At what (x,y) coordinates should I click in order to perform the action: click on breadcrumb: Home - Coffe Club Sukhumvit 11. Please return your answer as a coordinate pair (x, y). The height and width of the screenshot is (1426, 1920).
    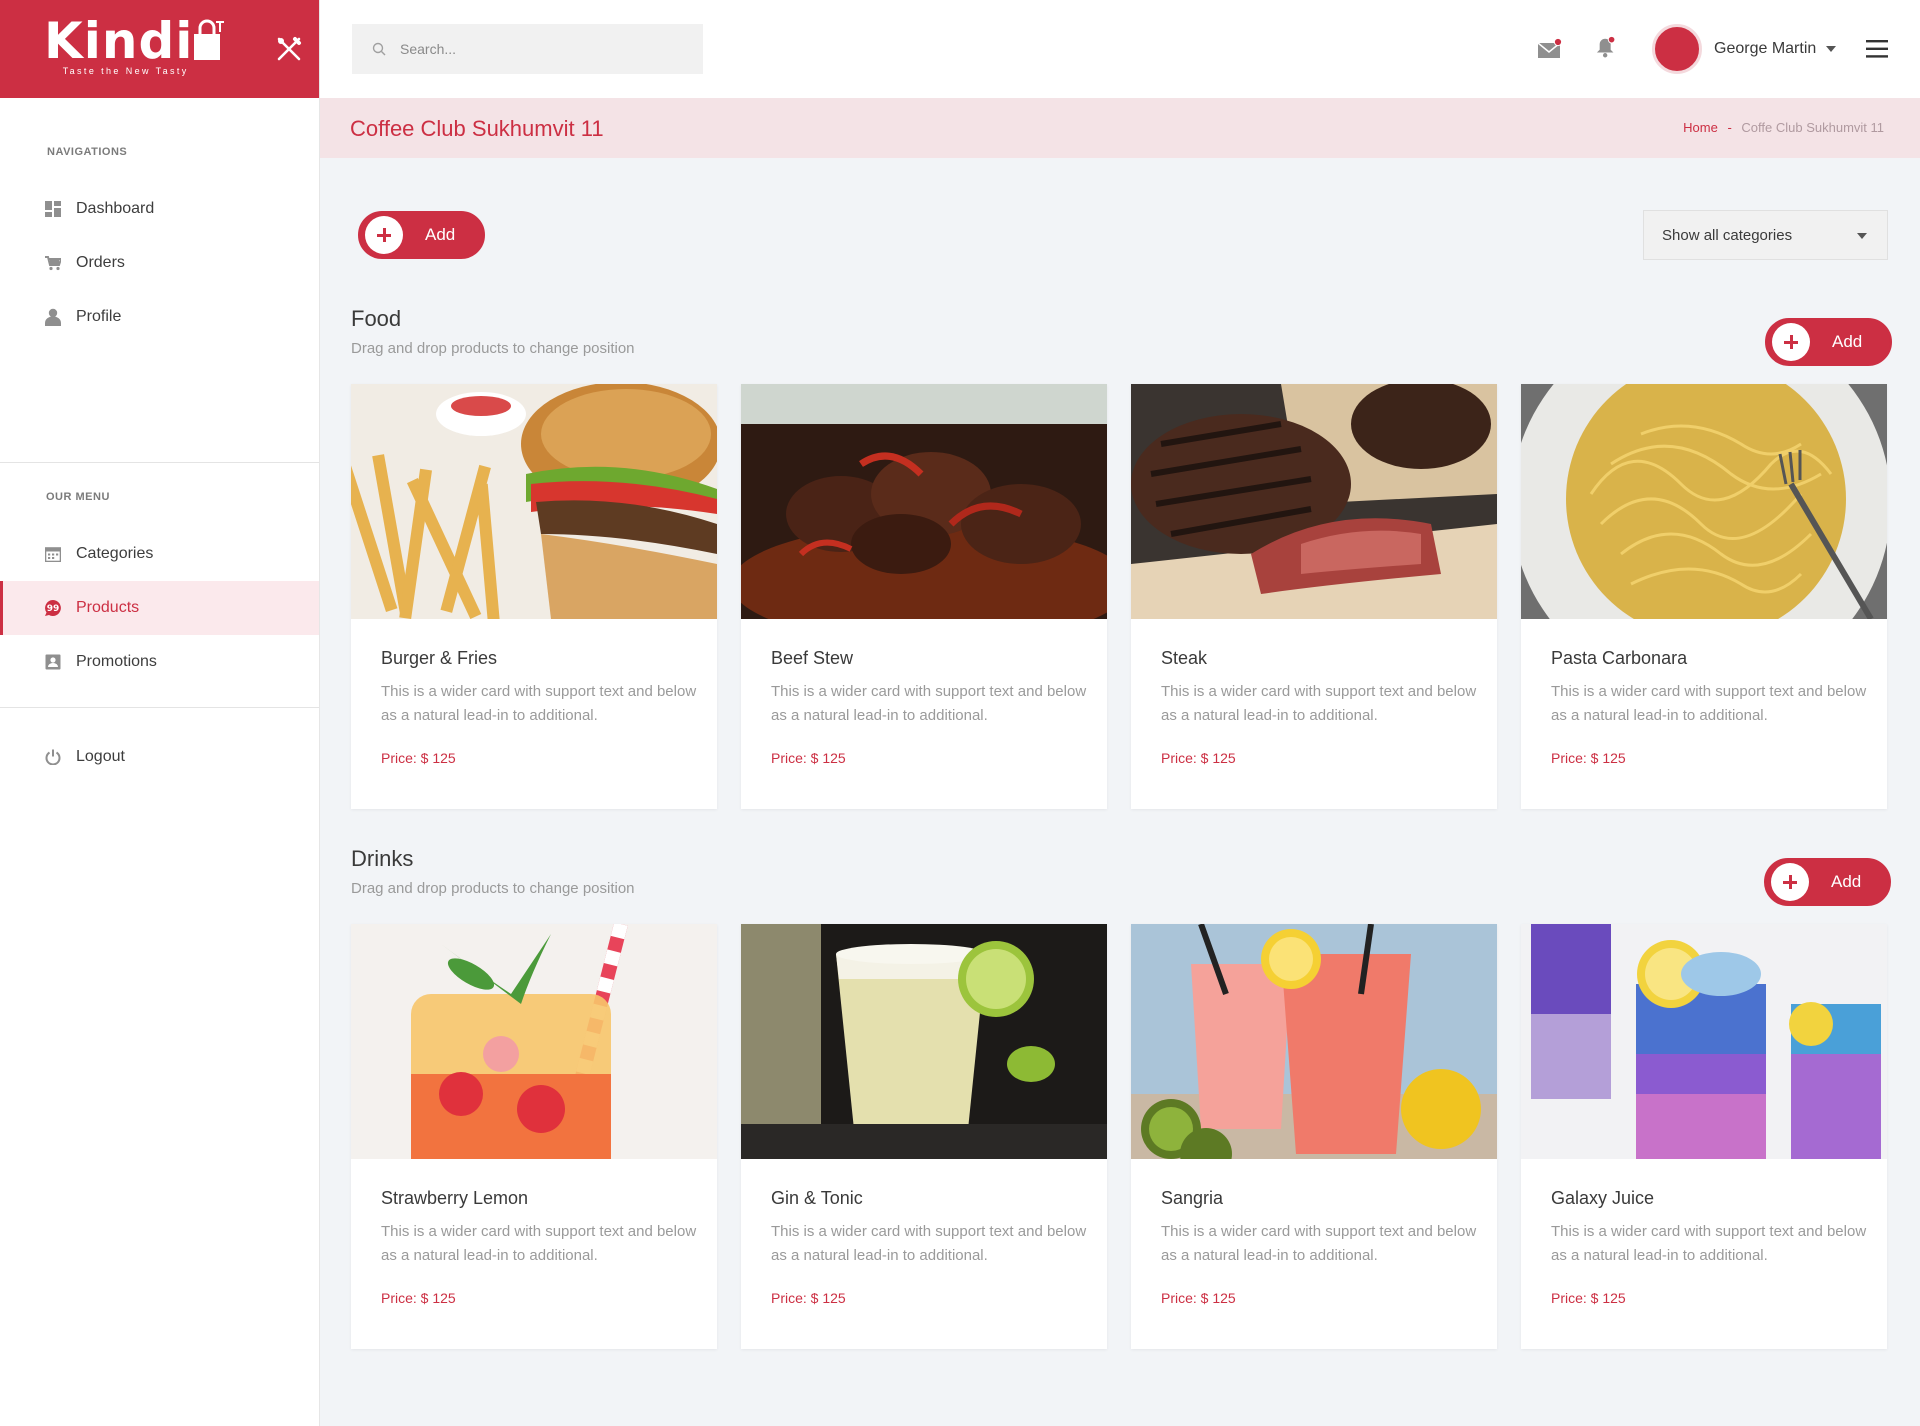
    Looking at the image, I should click on (1783, 127).